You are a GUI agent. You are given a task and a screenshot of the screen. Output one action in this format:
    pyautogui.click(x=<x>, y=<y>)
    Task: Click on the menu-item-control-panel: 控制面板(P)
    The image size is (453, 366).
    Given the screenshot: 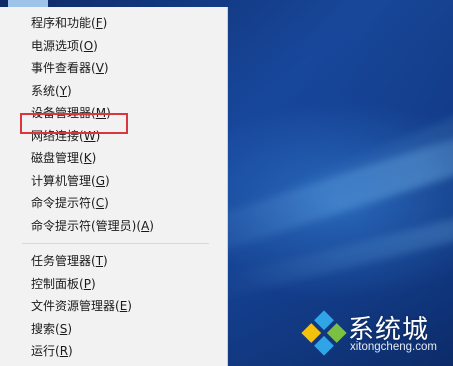 What is the action you would take?
    pyautogui.click(x=113, y=284)
    